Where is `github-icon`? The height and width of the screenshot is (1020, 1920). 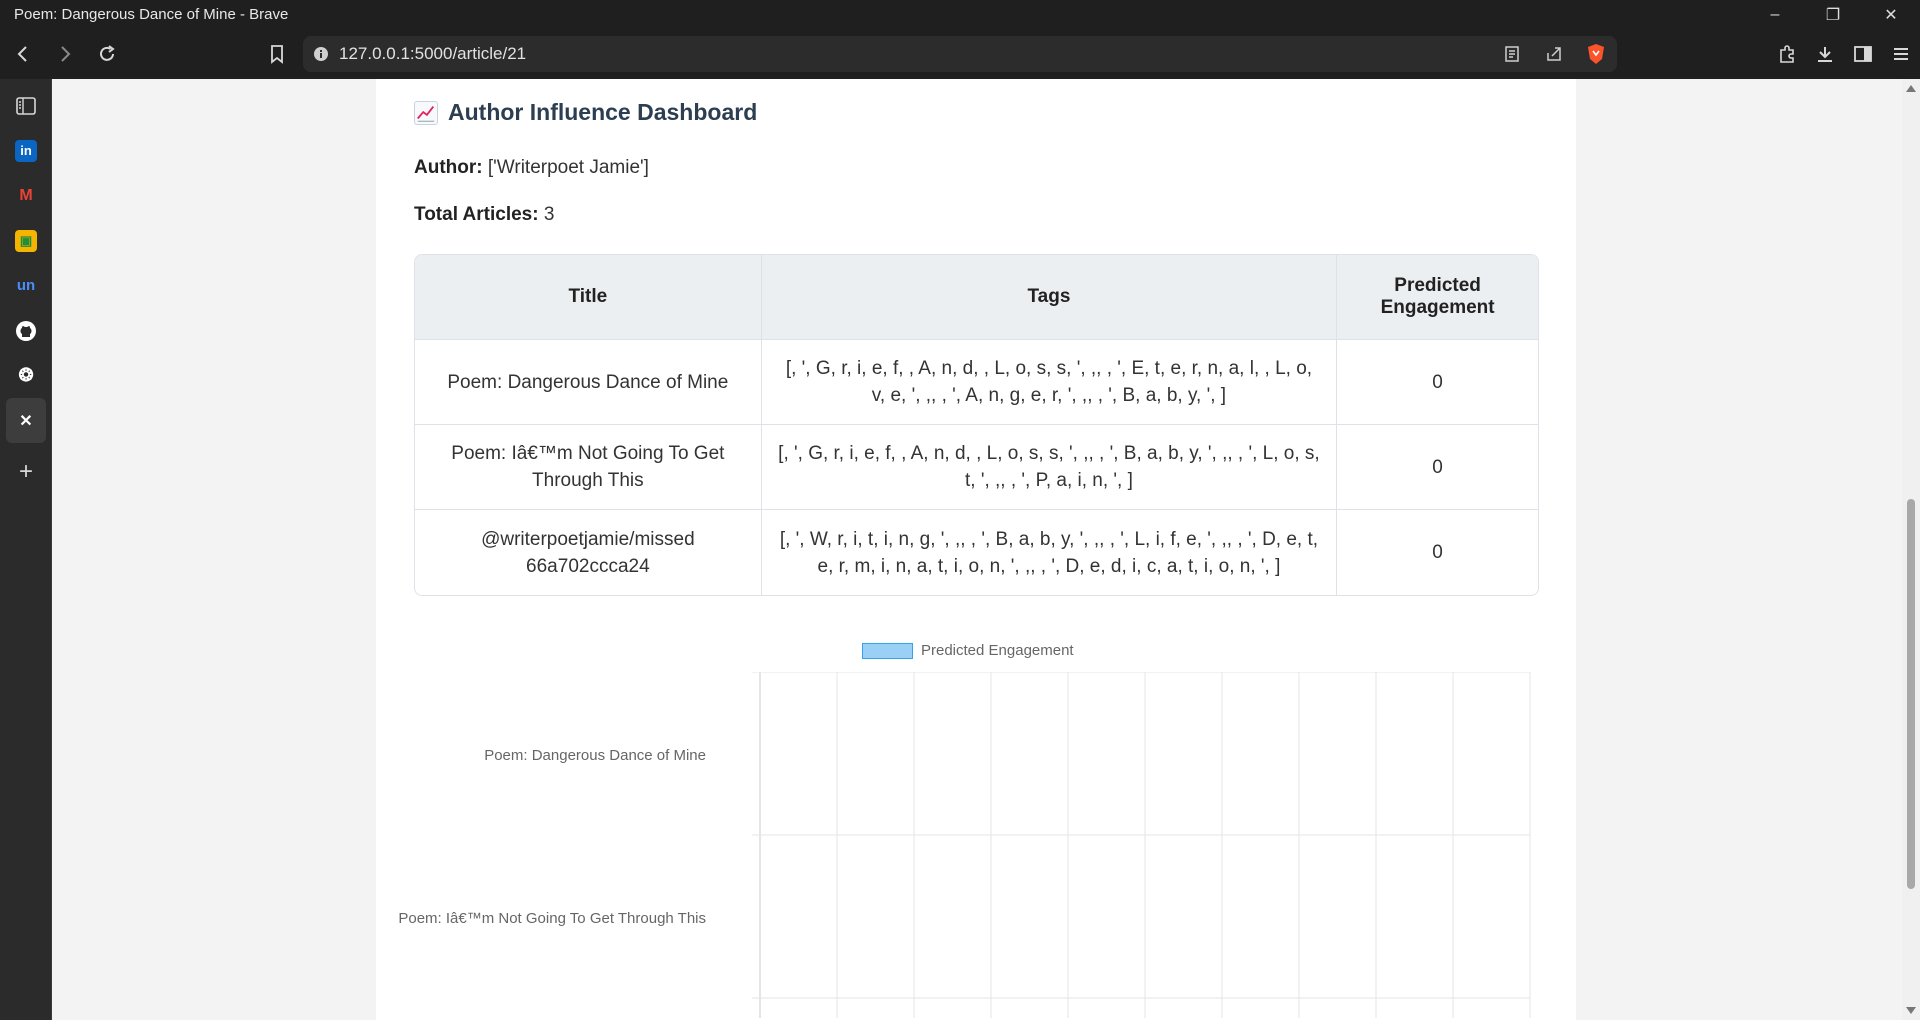
github-icon is located at coordinates (26, 330).